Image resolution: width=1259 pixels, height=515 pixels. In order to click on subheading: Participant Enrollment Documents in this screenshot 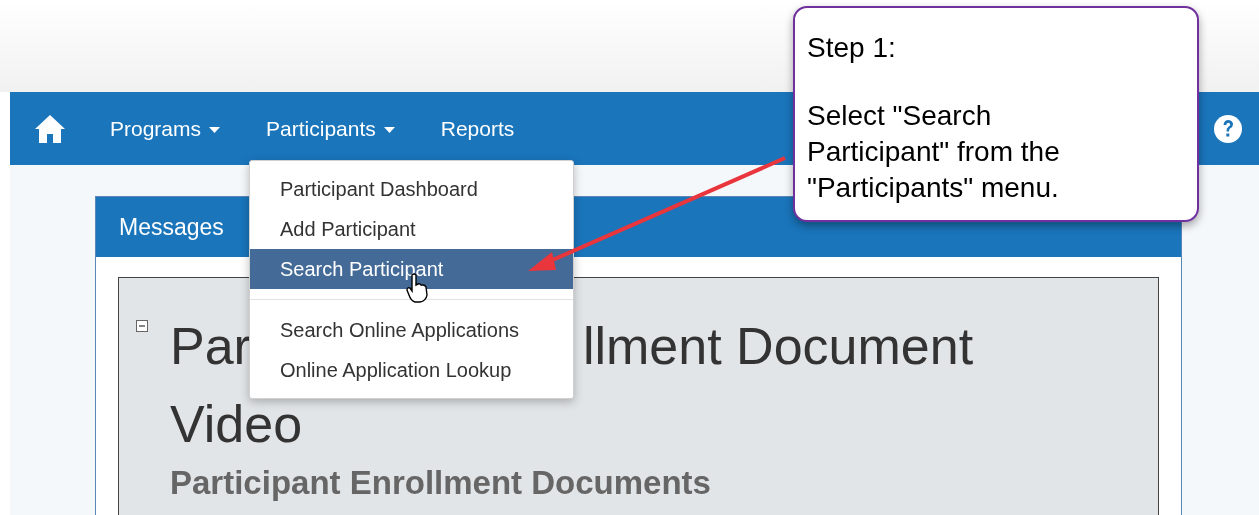, I will do `click(440, 483)`.